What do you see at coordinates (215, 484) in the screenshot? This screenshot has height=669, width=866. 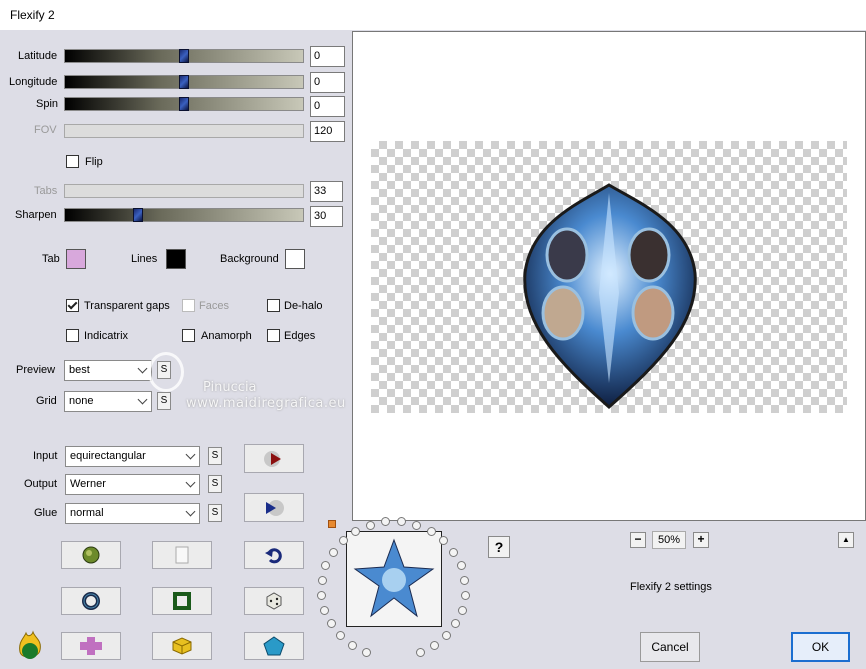 I see `output-s-button: S` at bounding box center [215, 484].